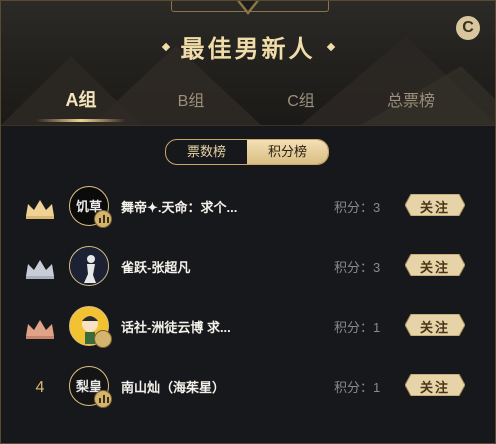 Image resolution: width=496 pixels, height=444 pixels. What do you see at coordinates (40, 268) in the screenshot?
I see `silver-crown-icon` at bounding box center [40, 268].